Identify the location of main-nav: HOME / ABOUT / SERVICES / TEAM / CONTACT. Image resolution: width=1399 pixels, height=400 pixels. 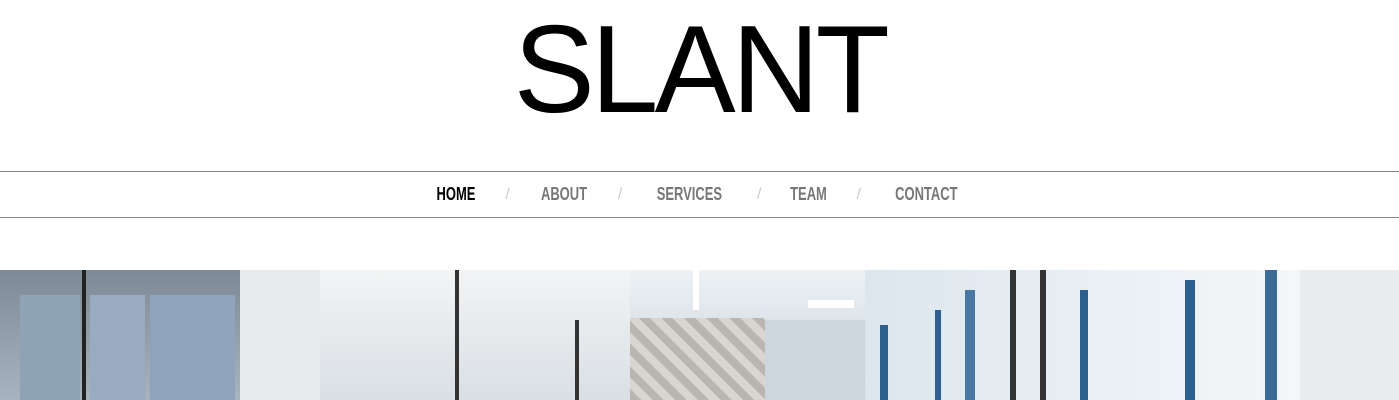
(699, 194).